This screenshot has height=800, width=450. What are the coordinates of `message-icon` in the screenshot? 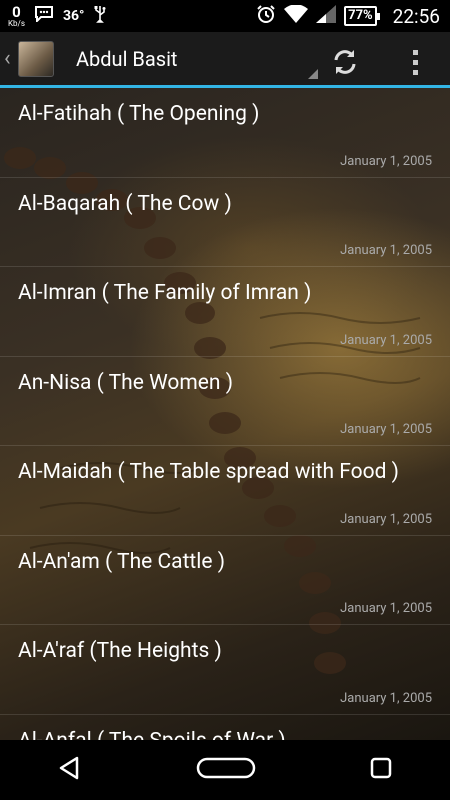 It's located at (43, 16).